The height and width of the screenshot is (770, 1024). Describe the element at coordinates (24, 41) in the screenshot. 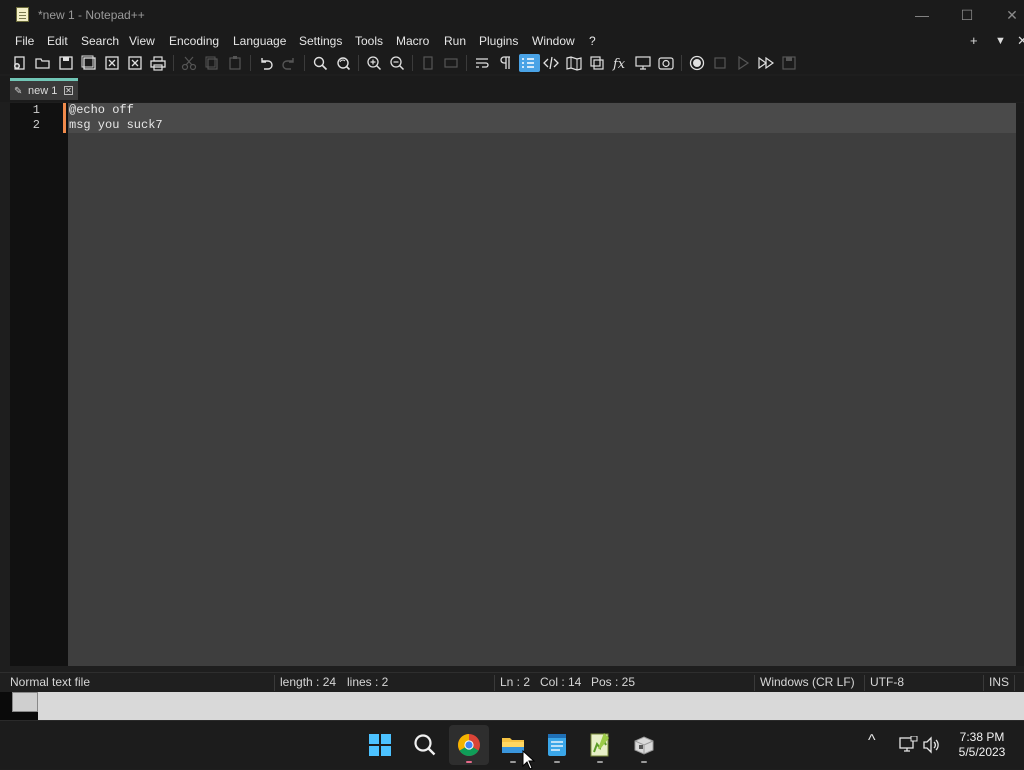

I see `menu-file: File` at that location.